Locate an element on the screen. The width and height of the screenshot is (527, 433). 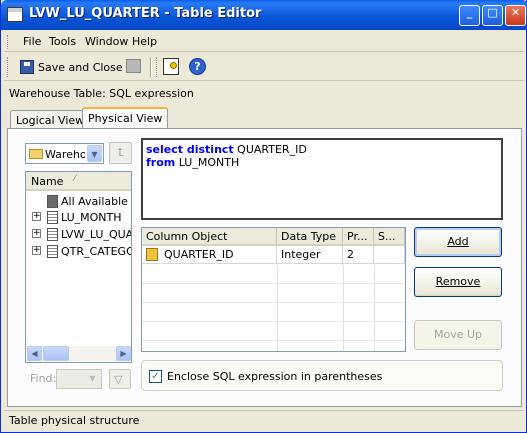
filter-button: ▽ is located at coordinates (120, 379).